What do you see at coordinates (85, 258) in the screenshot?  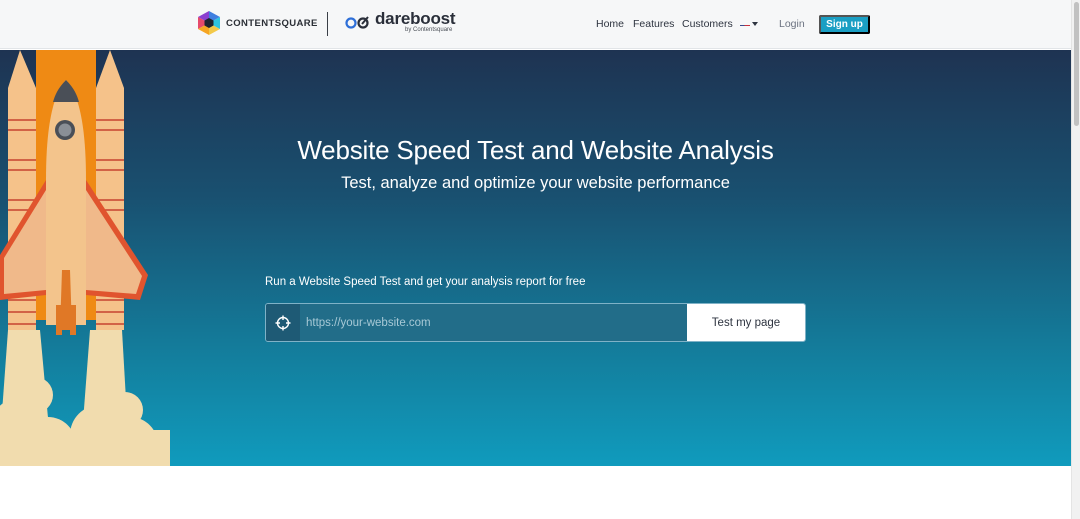 I see `rocket-illustration` at bounding box center [85, 258].